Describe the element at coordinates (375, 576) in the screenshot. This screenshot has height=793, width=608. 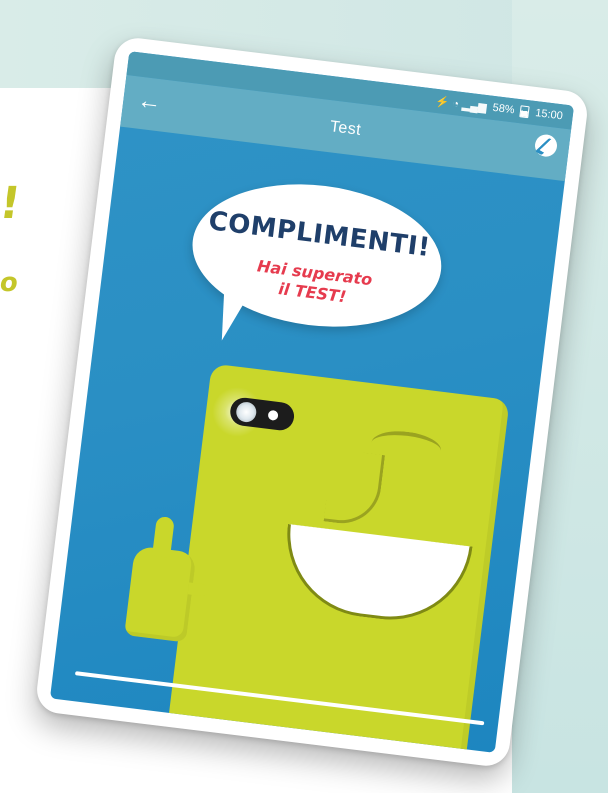
I see `character-smile` at that location.